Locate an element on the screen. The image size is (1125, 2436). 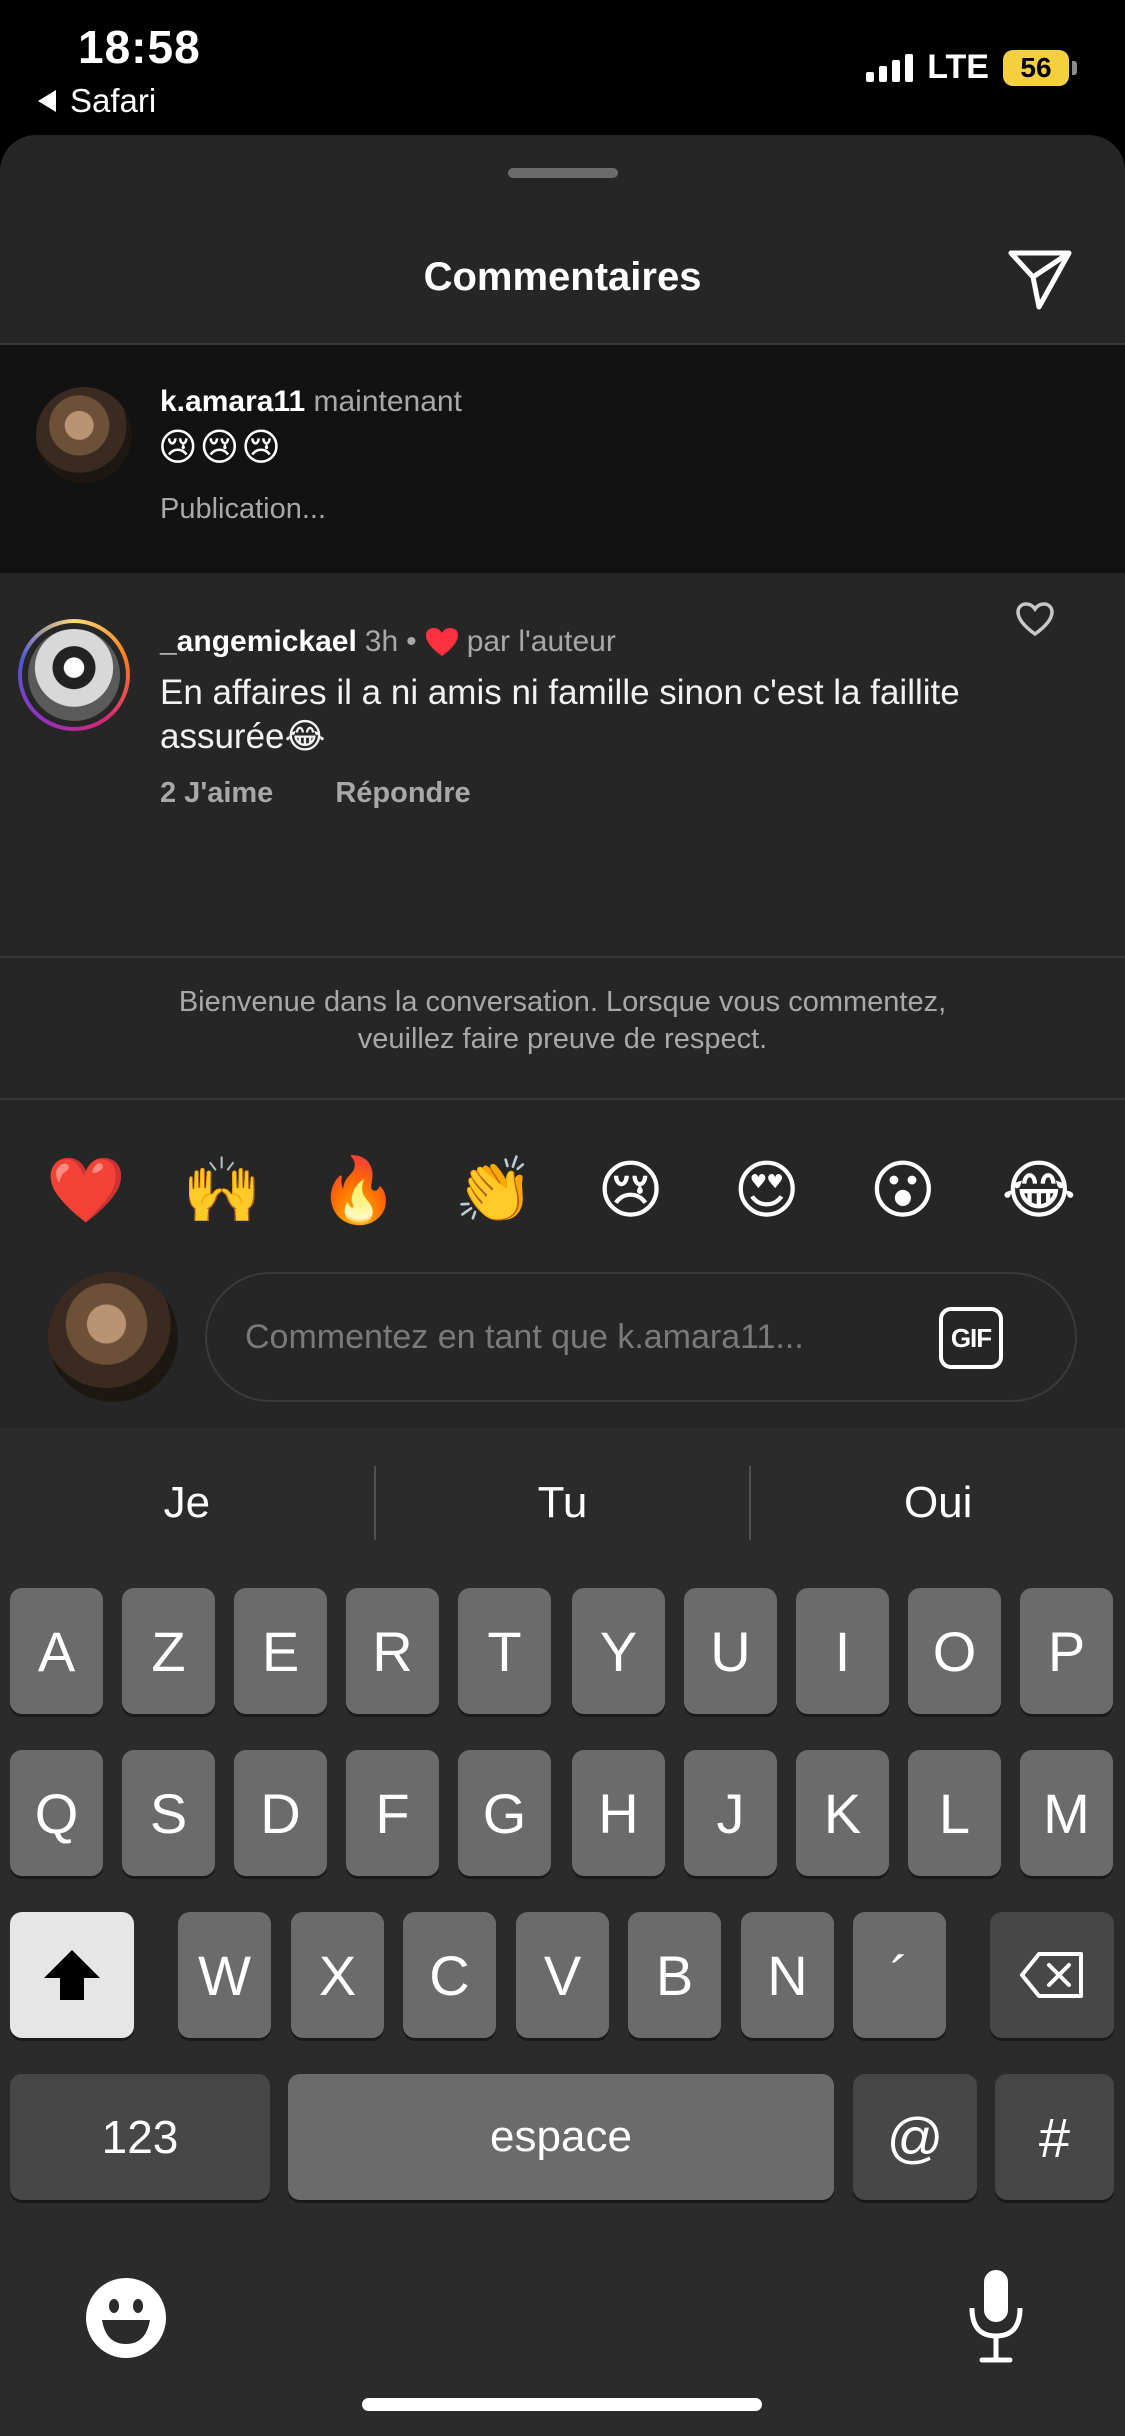
key-d: D is located at coordinates (280, 1813).